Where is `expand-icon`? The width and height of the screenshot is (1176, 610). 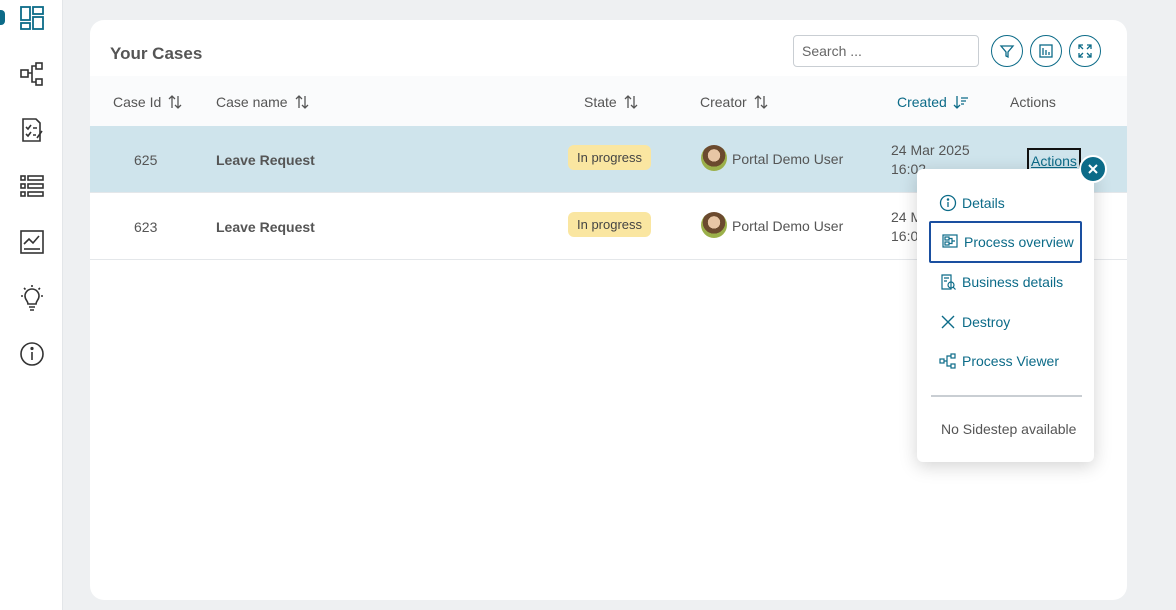
expand-icon is located at coordinates (1085, 51).